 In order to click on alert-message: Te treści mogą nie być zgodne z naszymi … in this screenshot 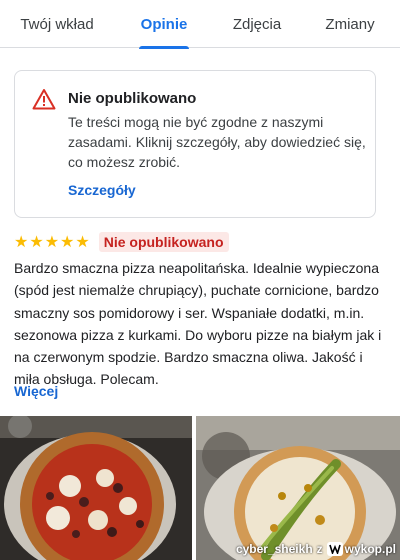, I will do `click(217, 142)`.